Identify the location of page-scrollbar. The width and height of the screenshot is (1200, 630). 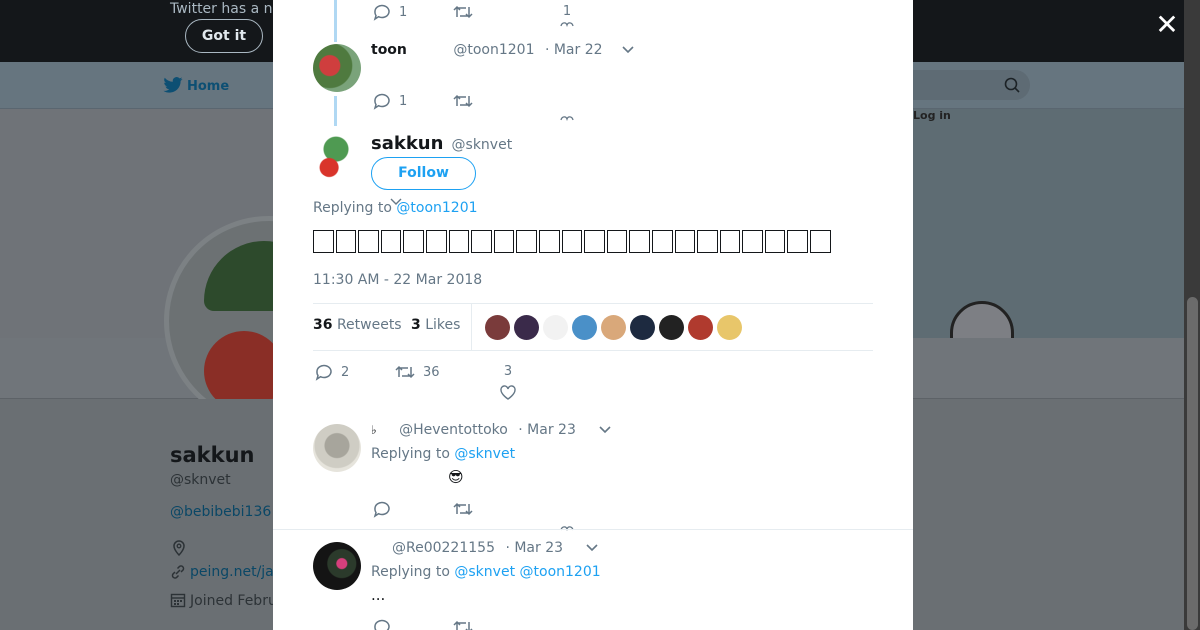
(1192, 315).